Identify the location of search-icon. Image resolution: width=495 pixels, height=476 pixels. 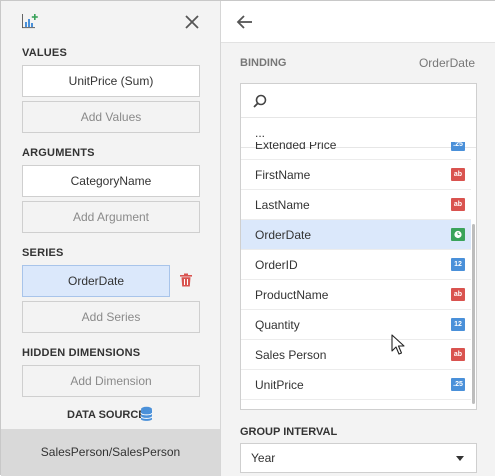
(260, 101).